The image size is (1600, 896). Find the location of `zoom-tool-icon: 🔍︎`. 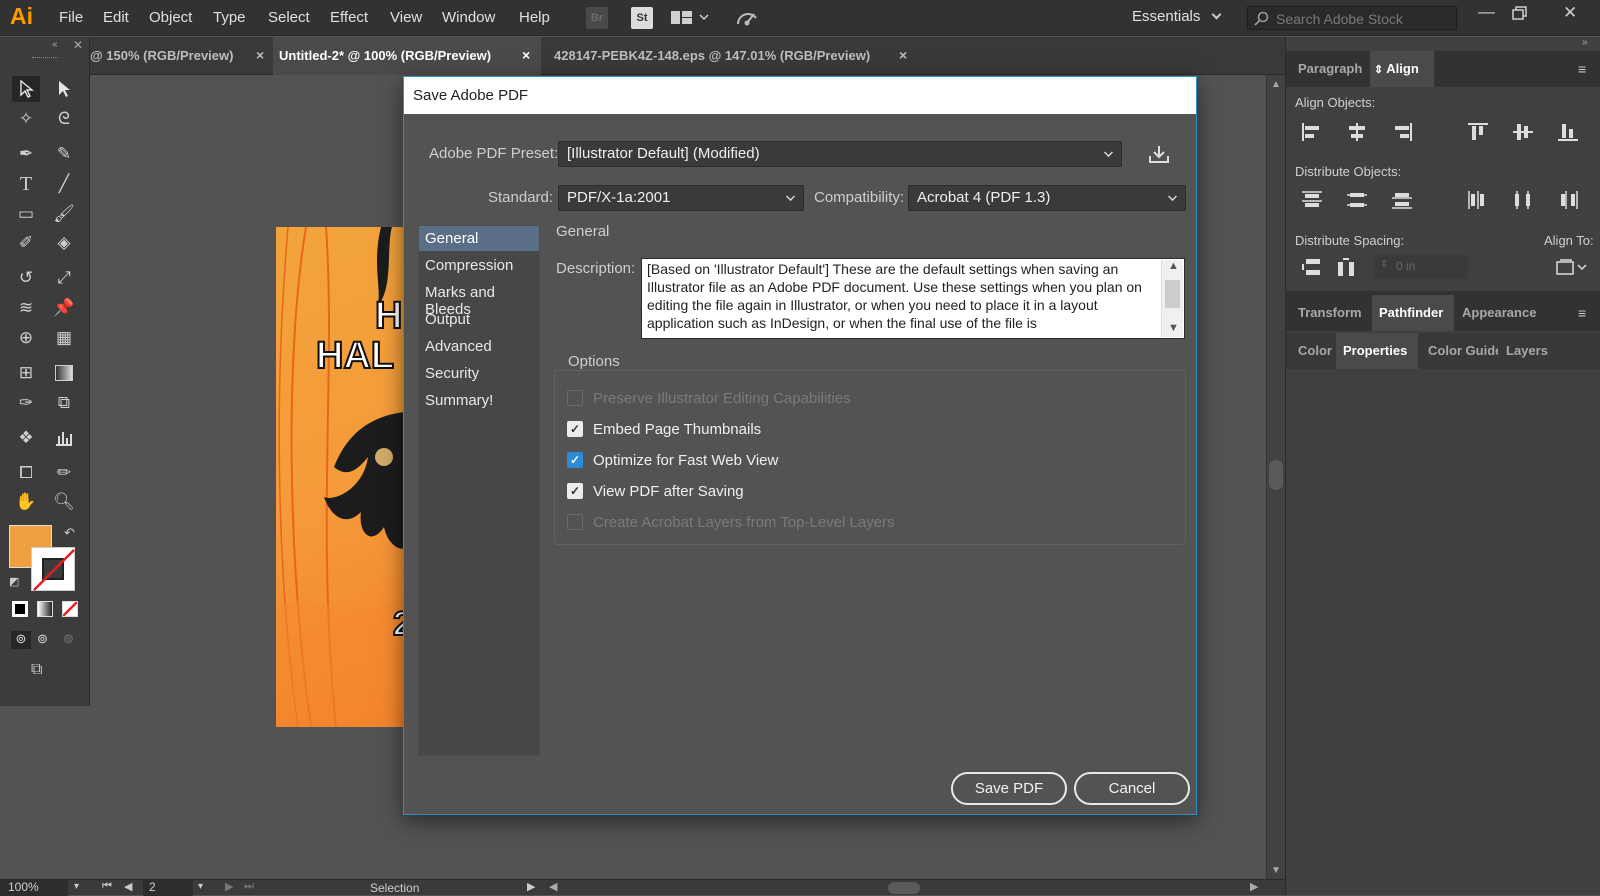

zoom-tool-icon: 🔍︎ is located at coordinates (64, 502).